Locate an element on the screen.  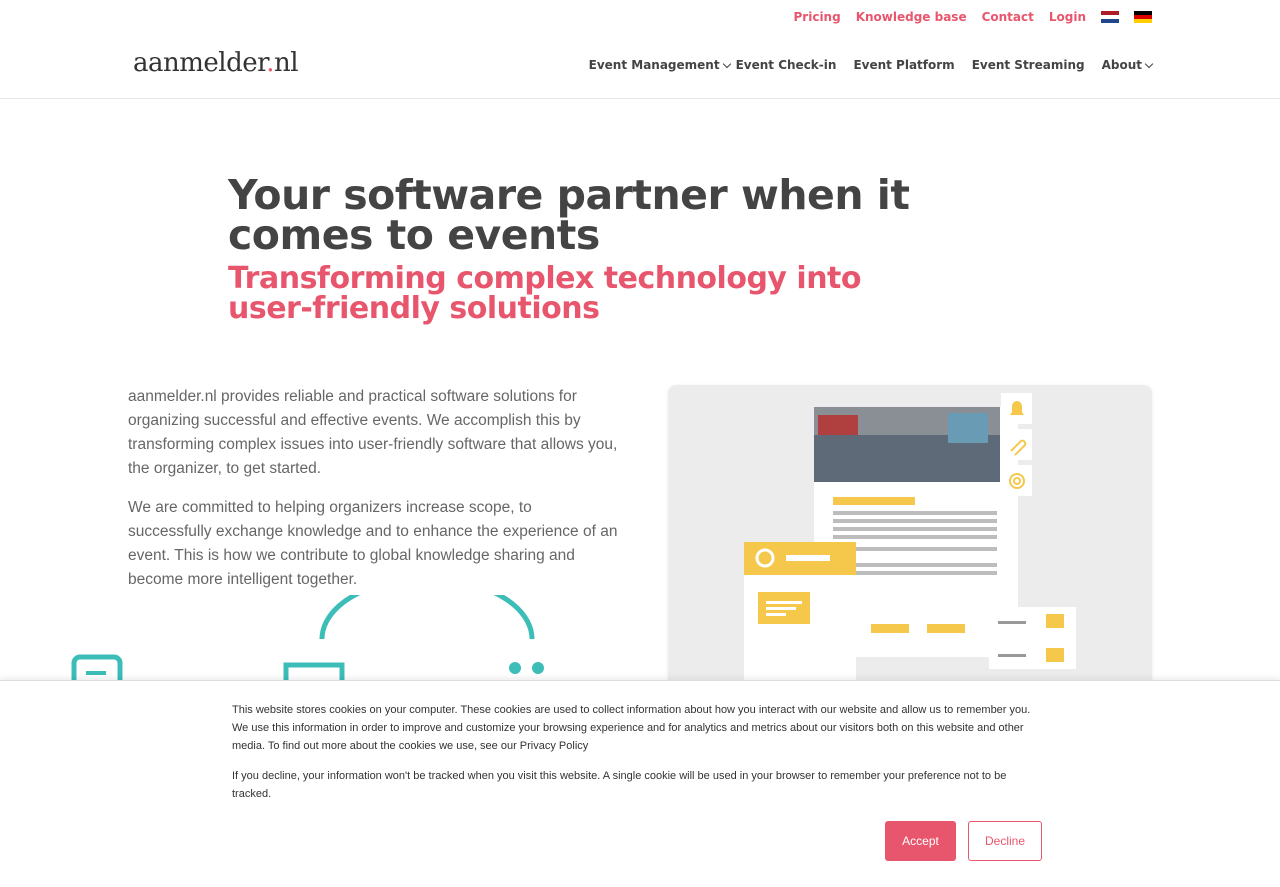
login-link: Login is located at coordinates (1067, 17).